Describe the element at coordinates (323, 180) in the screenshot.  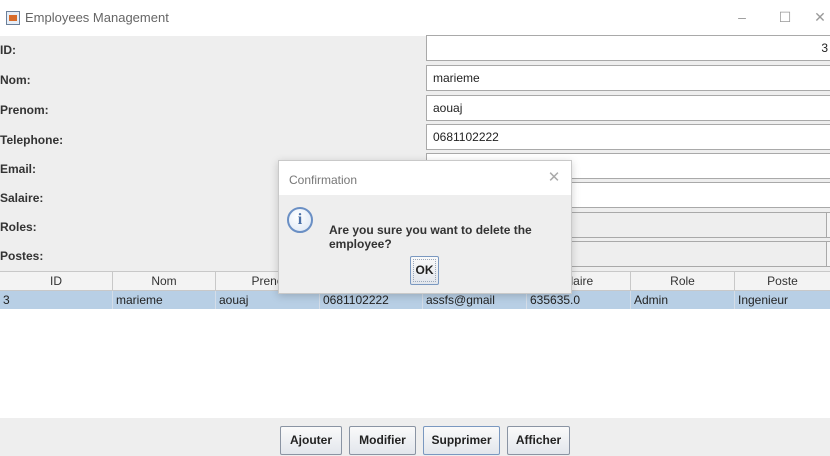
I see `dialog-title: Confirmation` at that location.